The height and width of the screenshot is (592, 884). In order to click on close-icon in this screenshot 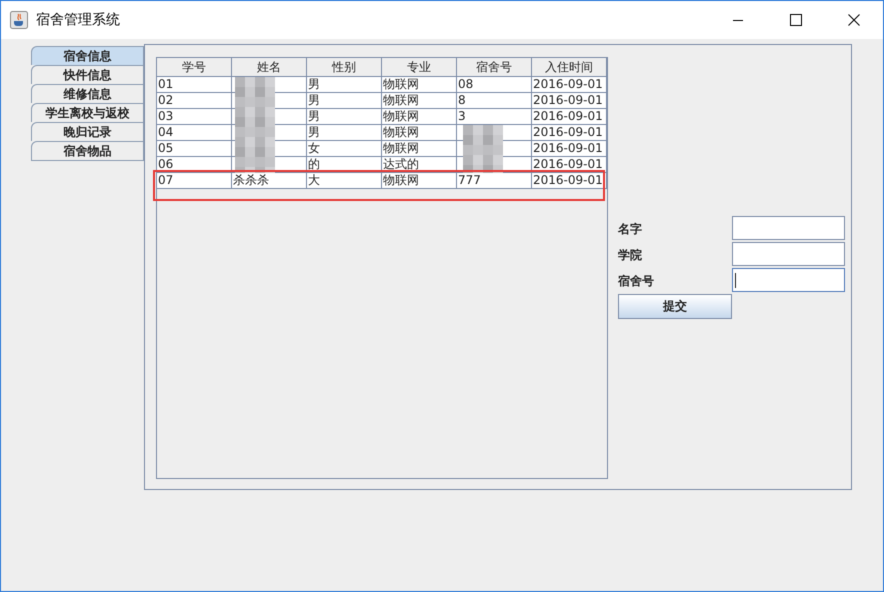, I will do `click(854, 20)`.